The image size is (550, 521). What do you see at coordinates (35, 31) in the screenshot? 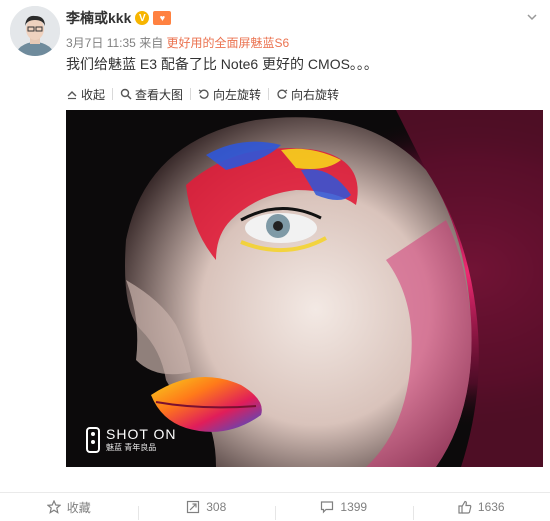
I see `avatar` at bounding box center [35, 31].